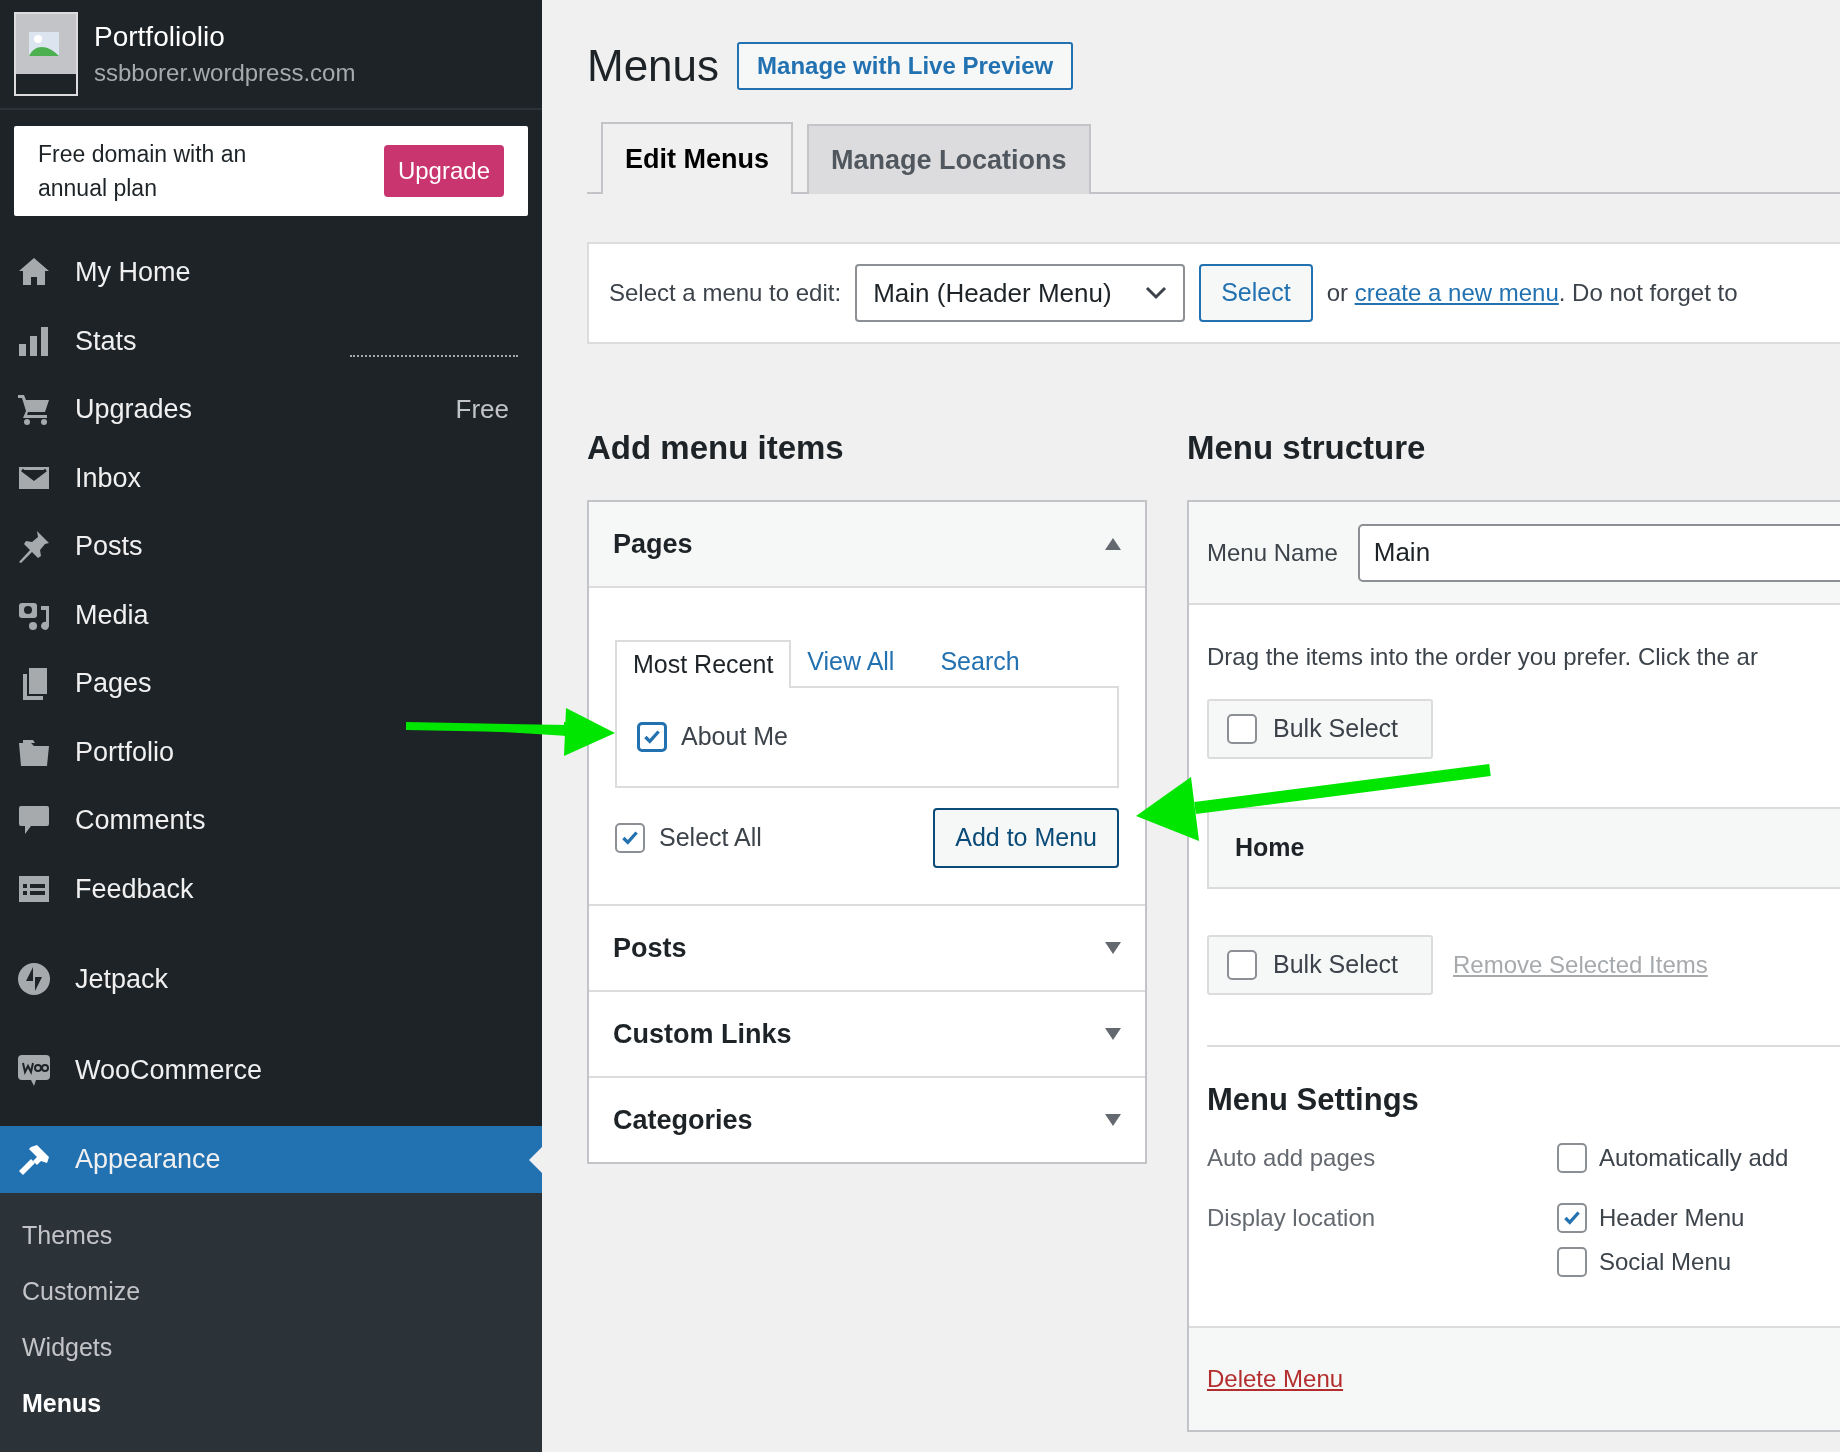 The image size is (1840, 1452). I want to click on chevron-down-icon, so click(1156, 293).